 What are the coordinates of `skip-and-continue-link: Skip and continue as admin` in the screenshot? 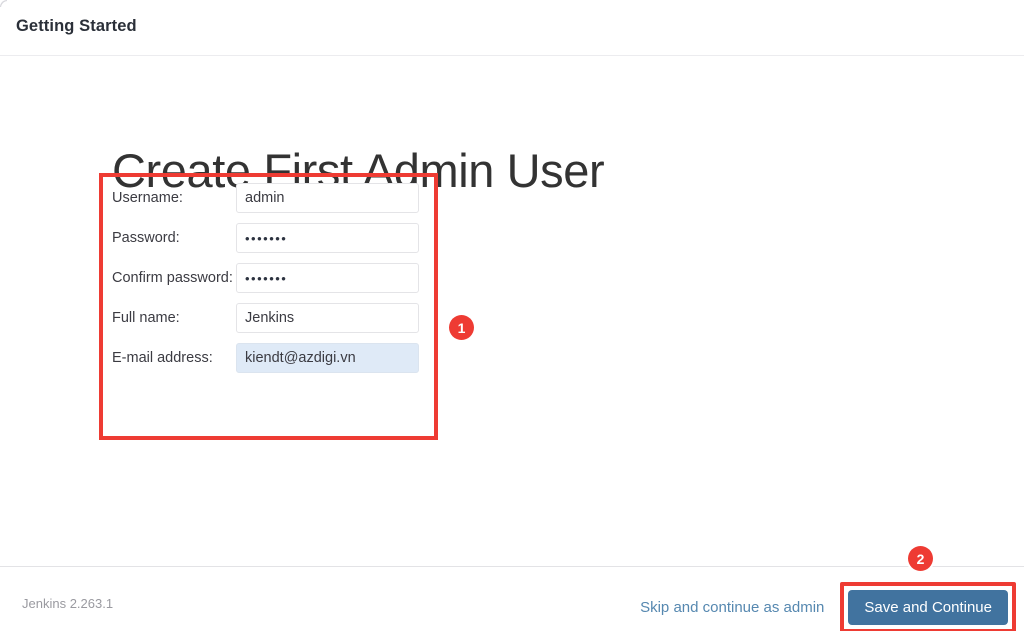 It's located at (732, 607).